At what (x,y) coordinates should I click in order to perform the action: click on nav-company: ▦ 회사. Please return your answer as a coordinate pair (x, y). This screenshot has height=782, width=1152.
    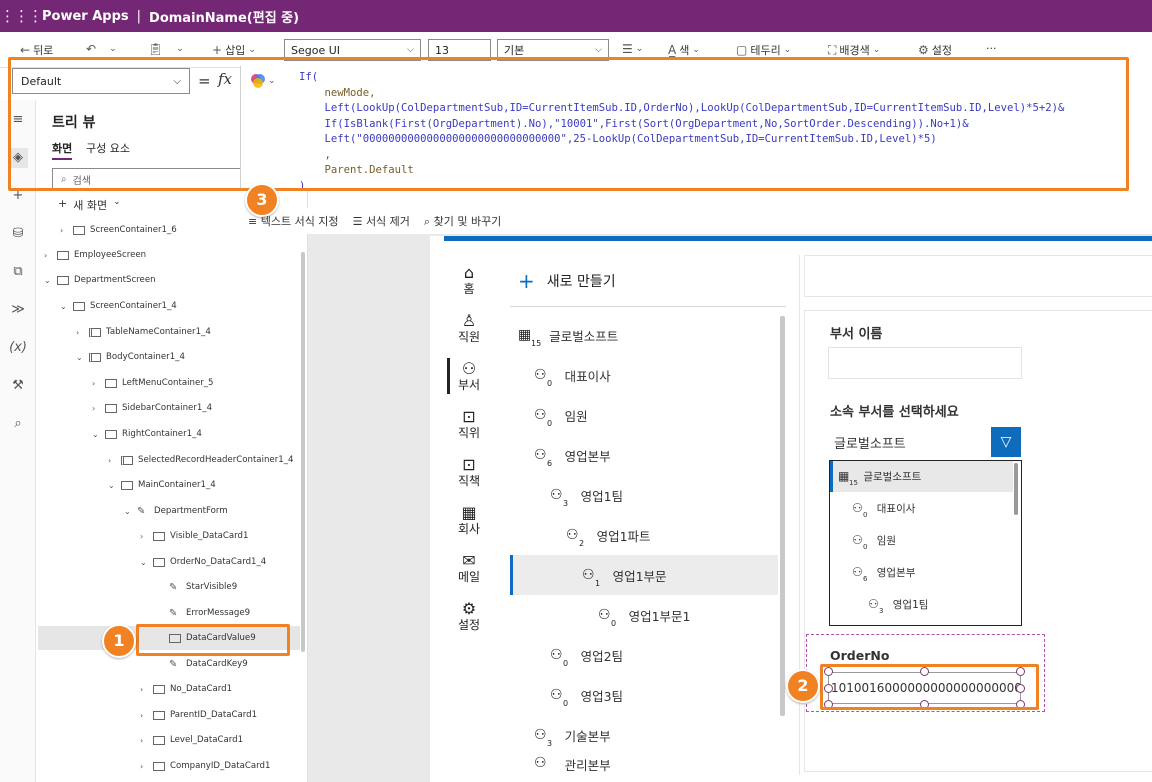
    Looking at the image, I should click on (469, 521).